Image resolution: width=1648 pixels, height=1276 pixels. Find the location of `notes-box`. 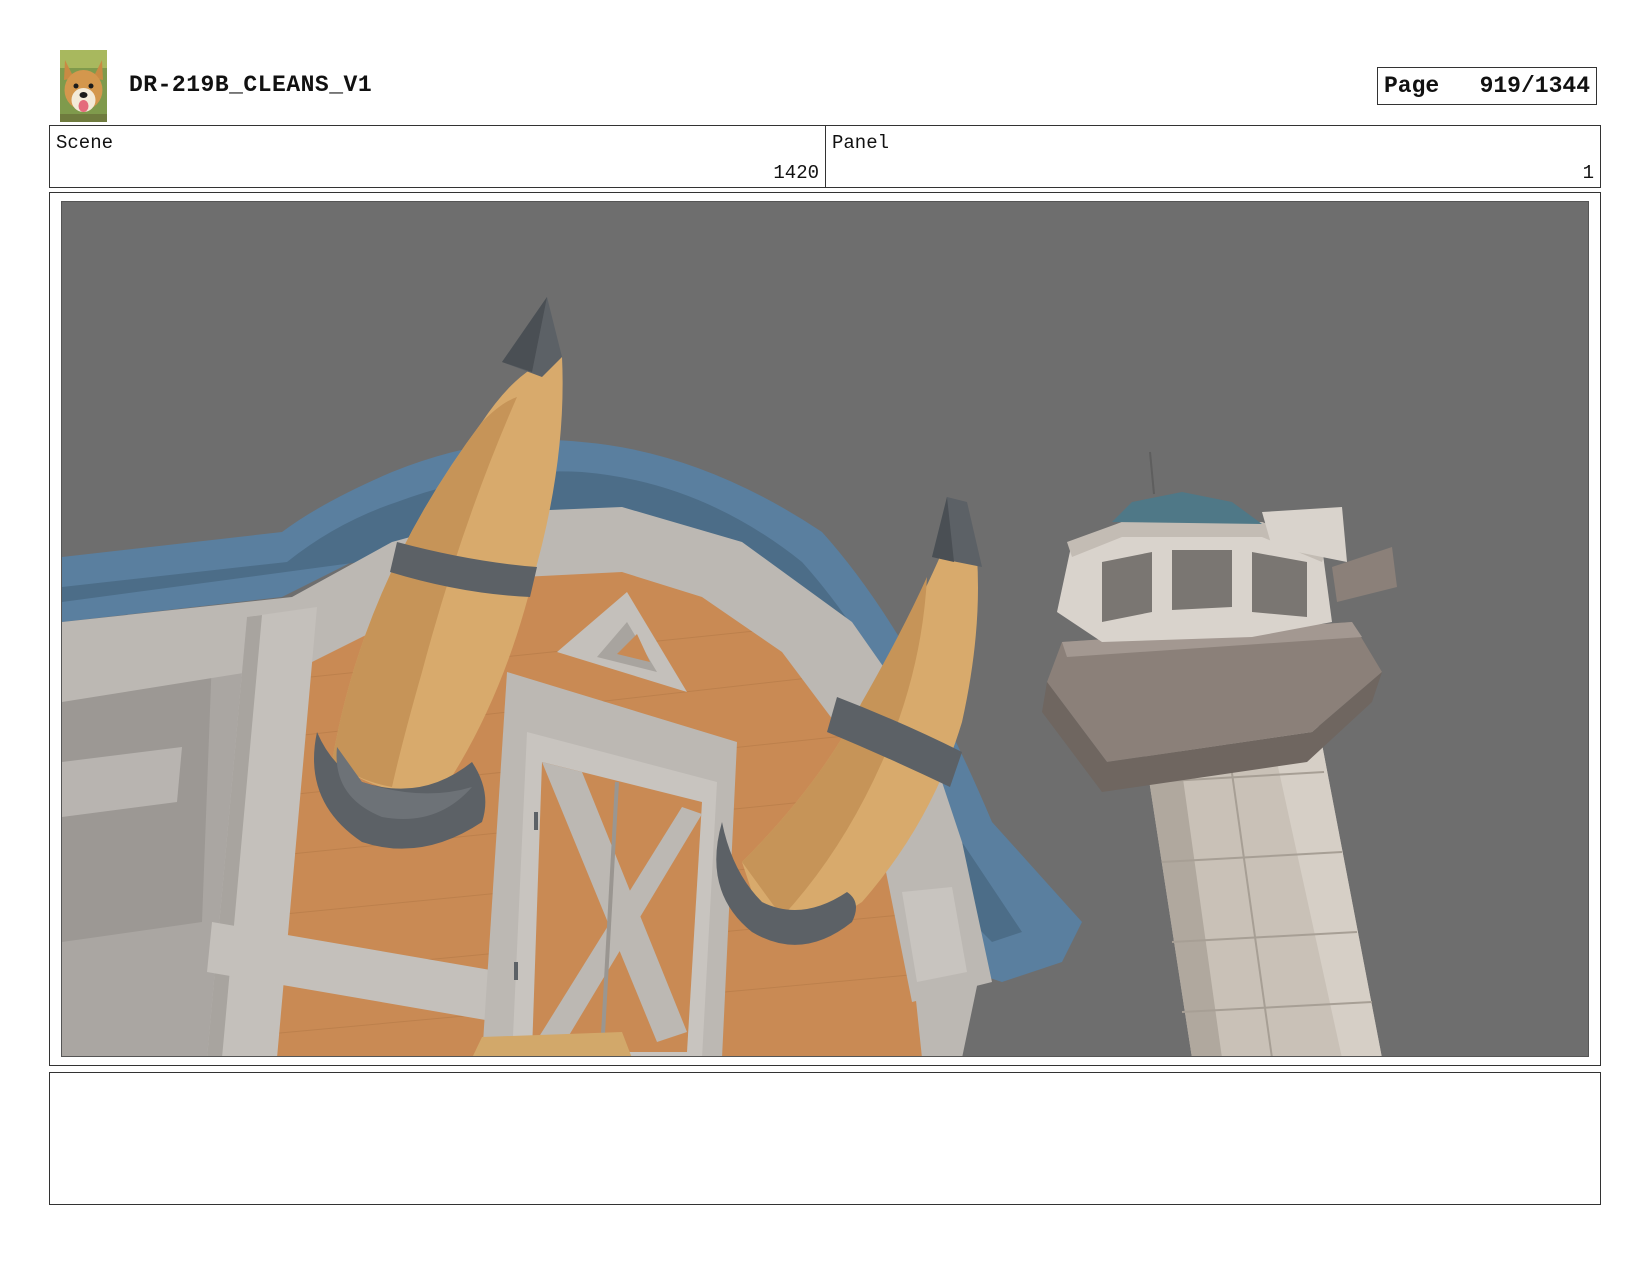

notes-box is located at coordinates (825, 1138).